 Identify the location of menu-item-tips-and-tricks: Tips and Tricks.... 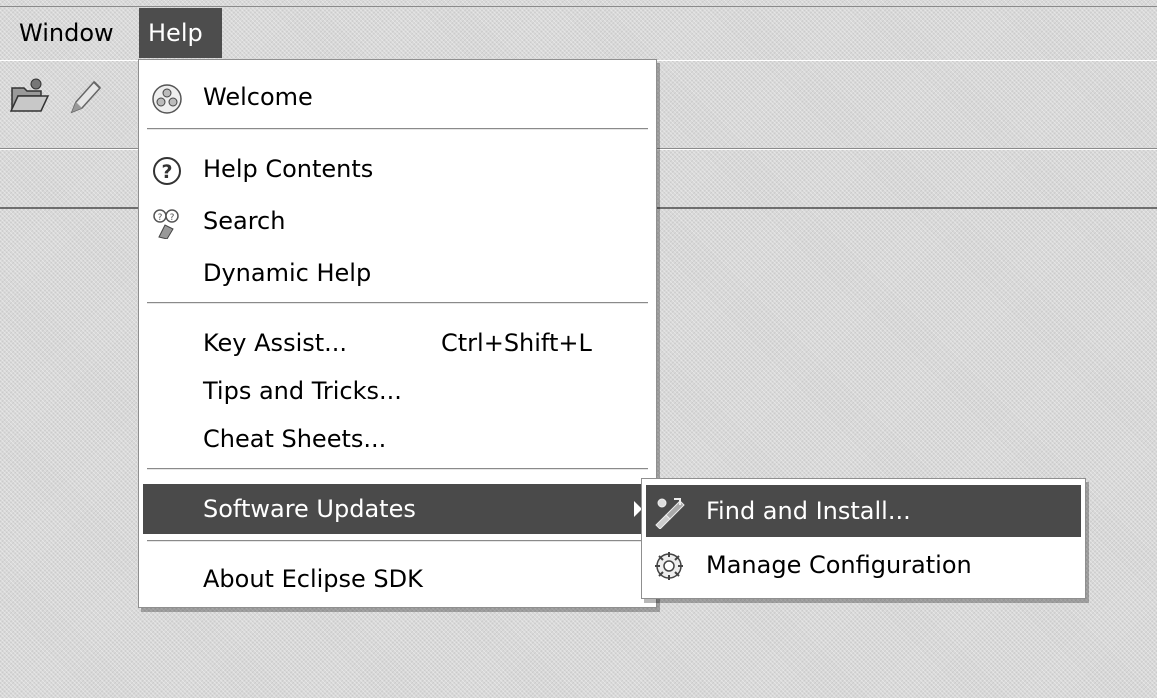
(397, 391).